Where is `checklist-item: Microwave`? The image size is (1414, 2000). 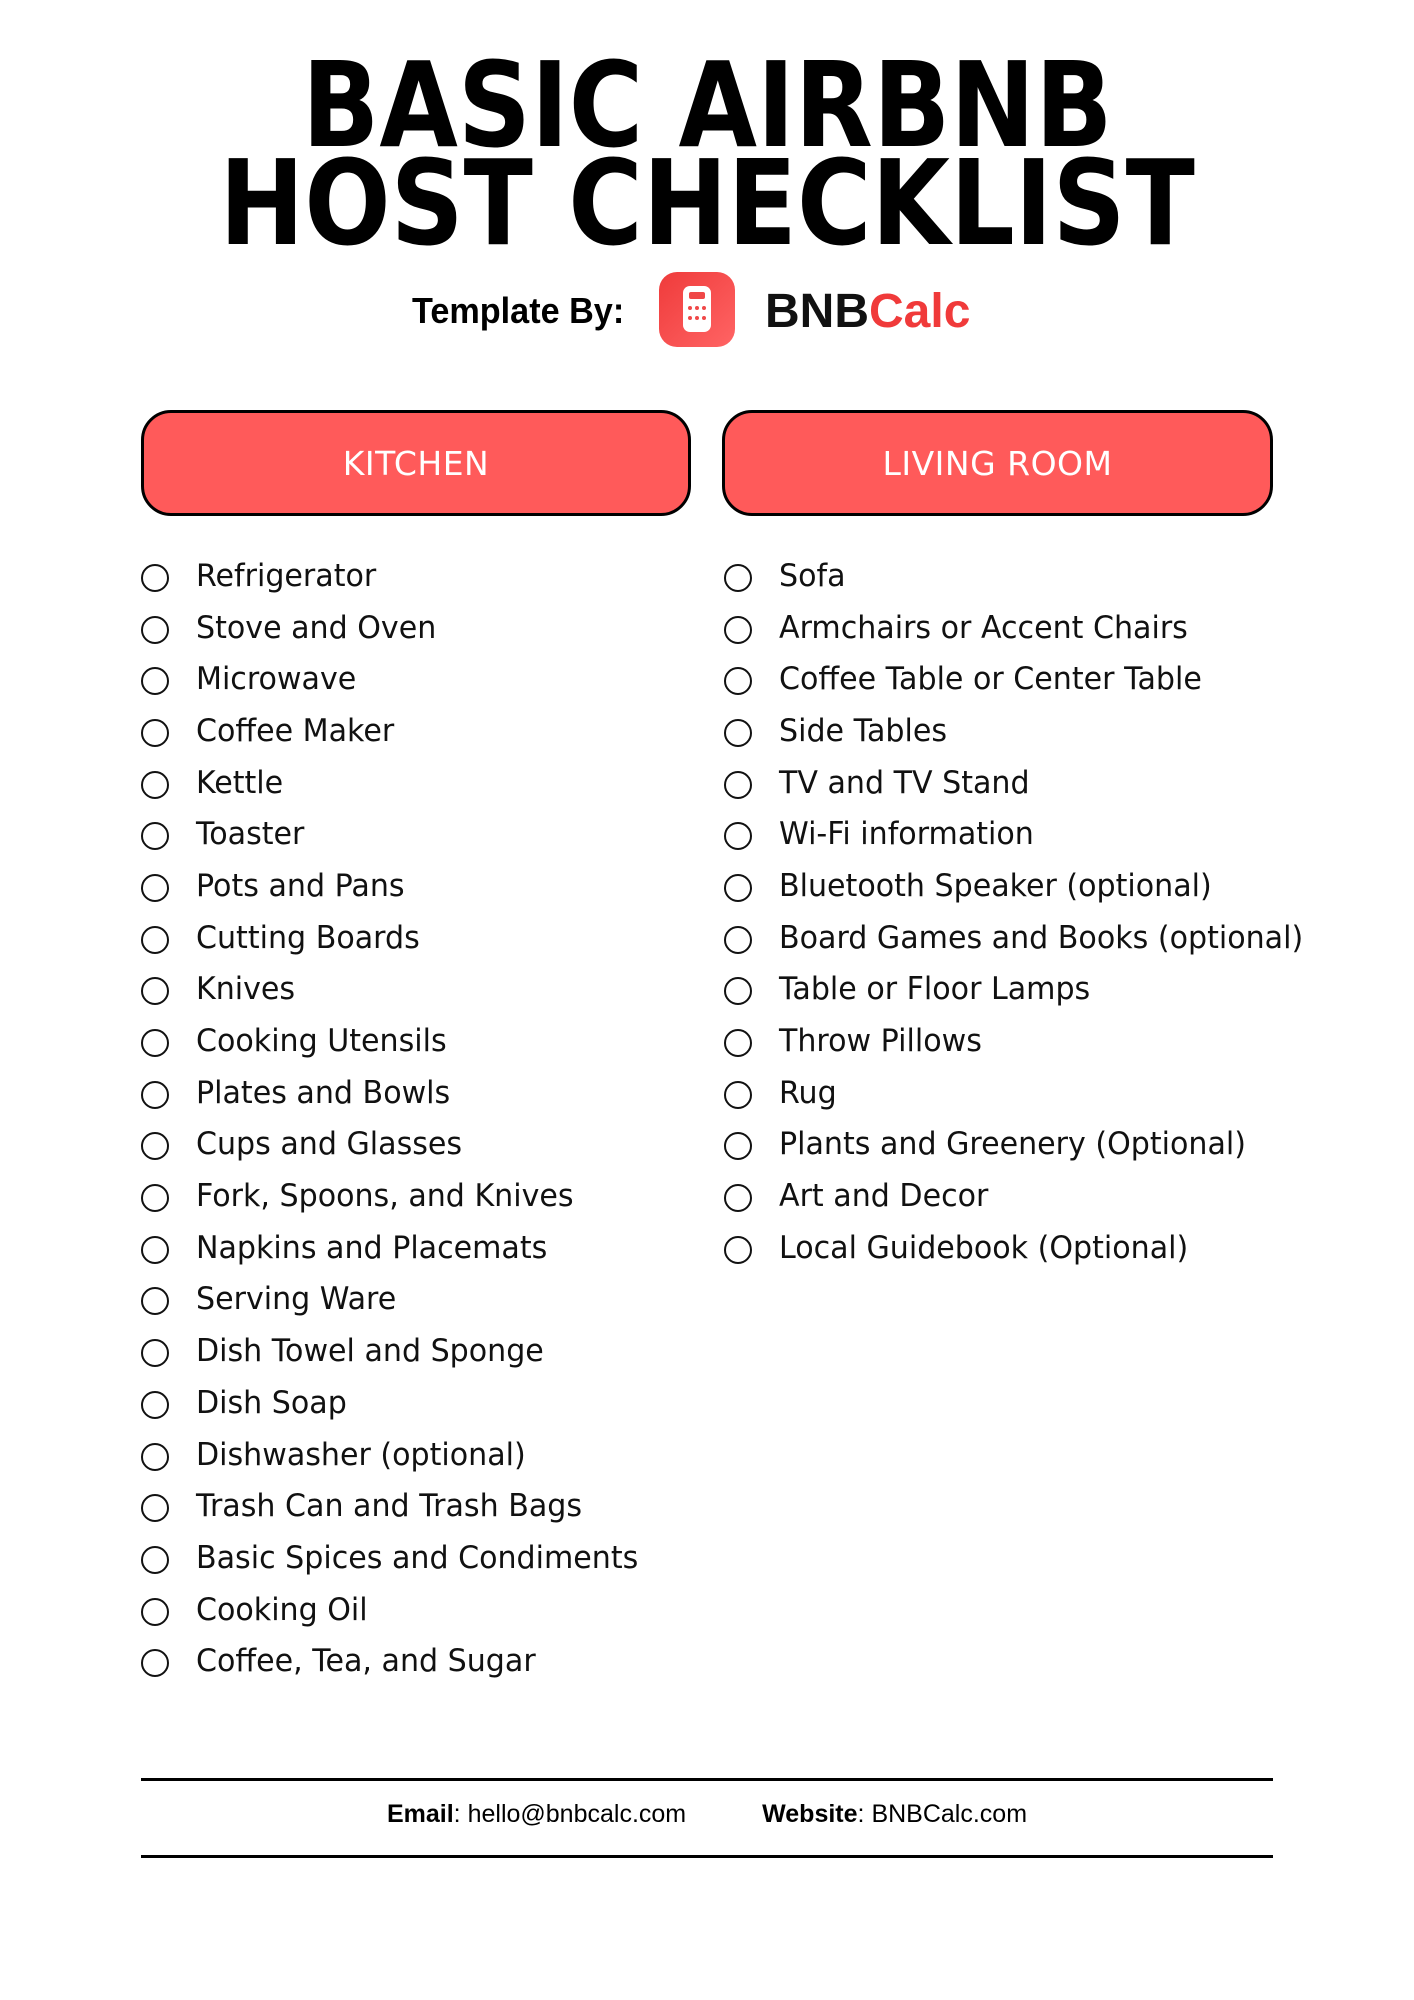 checklist-item: Microwave is located at coordinates (396, 679).